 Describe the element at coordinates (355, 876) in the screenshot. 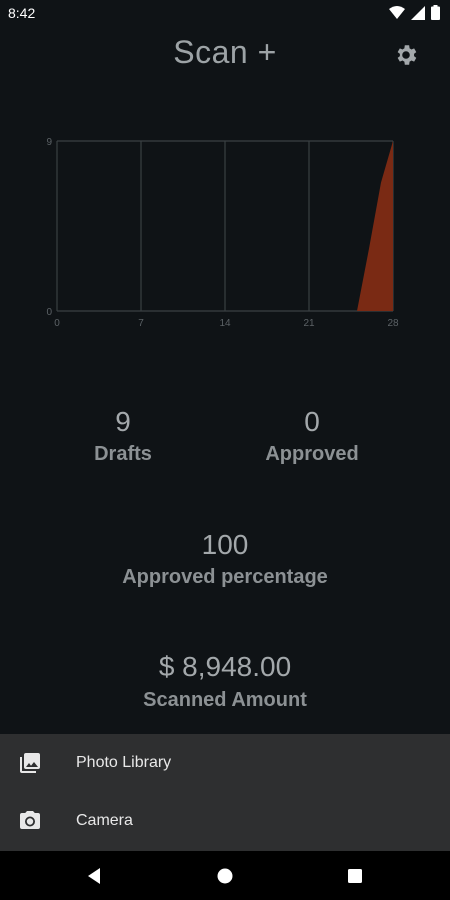

I see `recents-icon` at that location.